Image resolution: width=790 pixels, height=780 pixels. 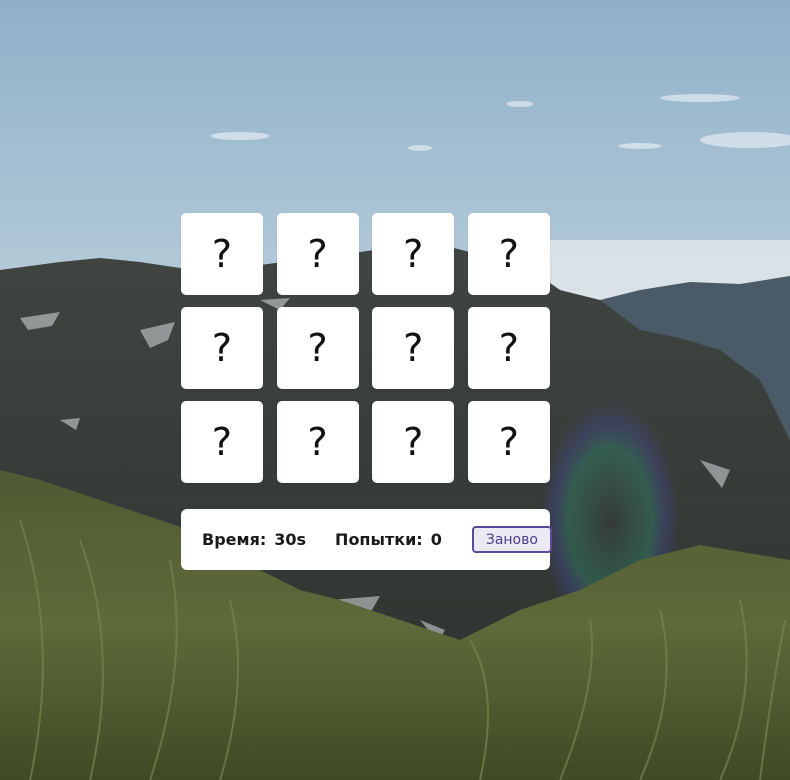 What do you see at coordinates (234, 539) in the screenshot?
I see `timer-label: Время:` at bounding box center [234, 539].